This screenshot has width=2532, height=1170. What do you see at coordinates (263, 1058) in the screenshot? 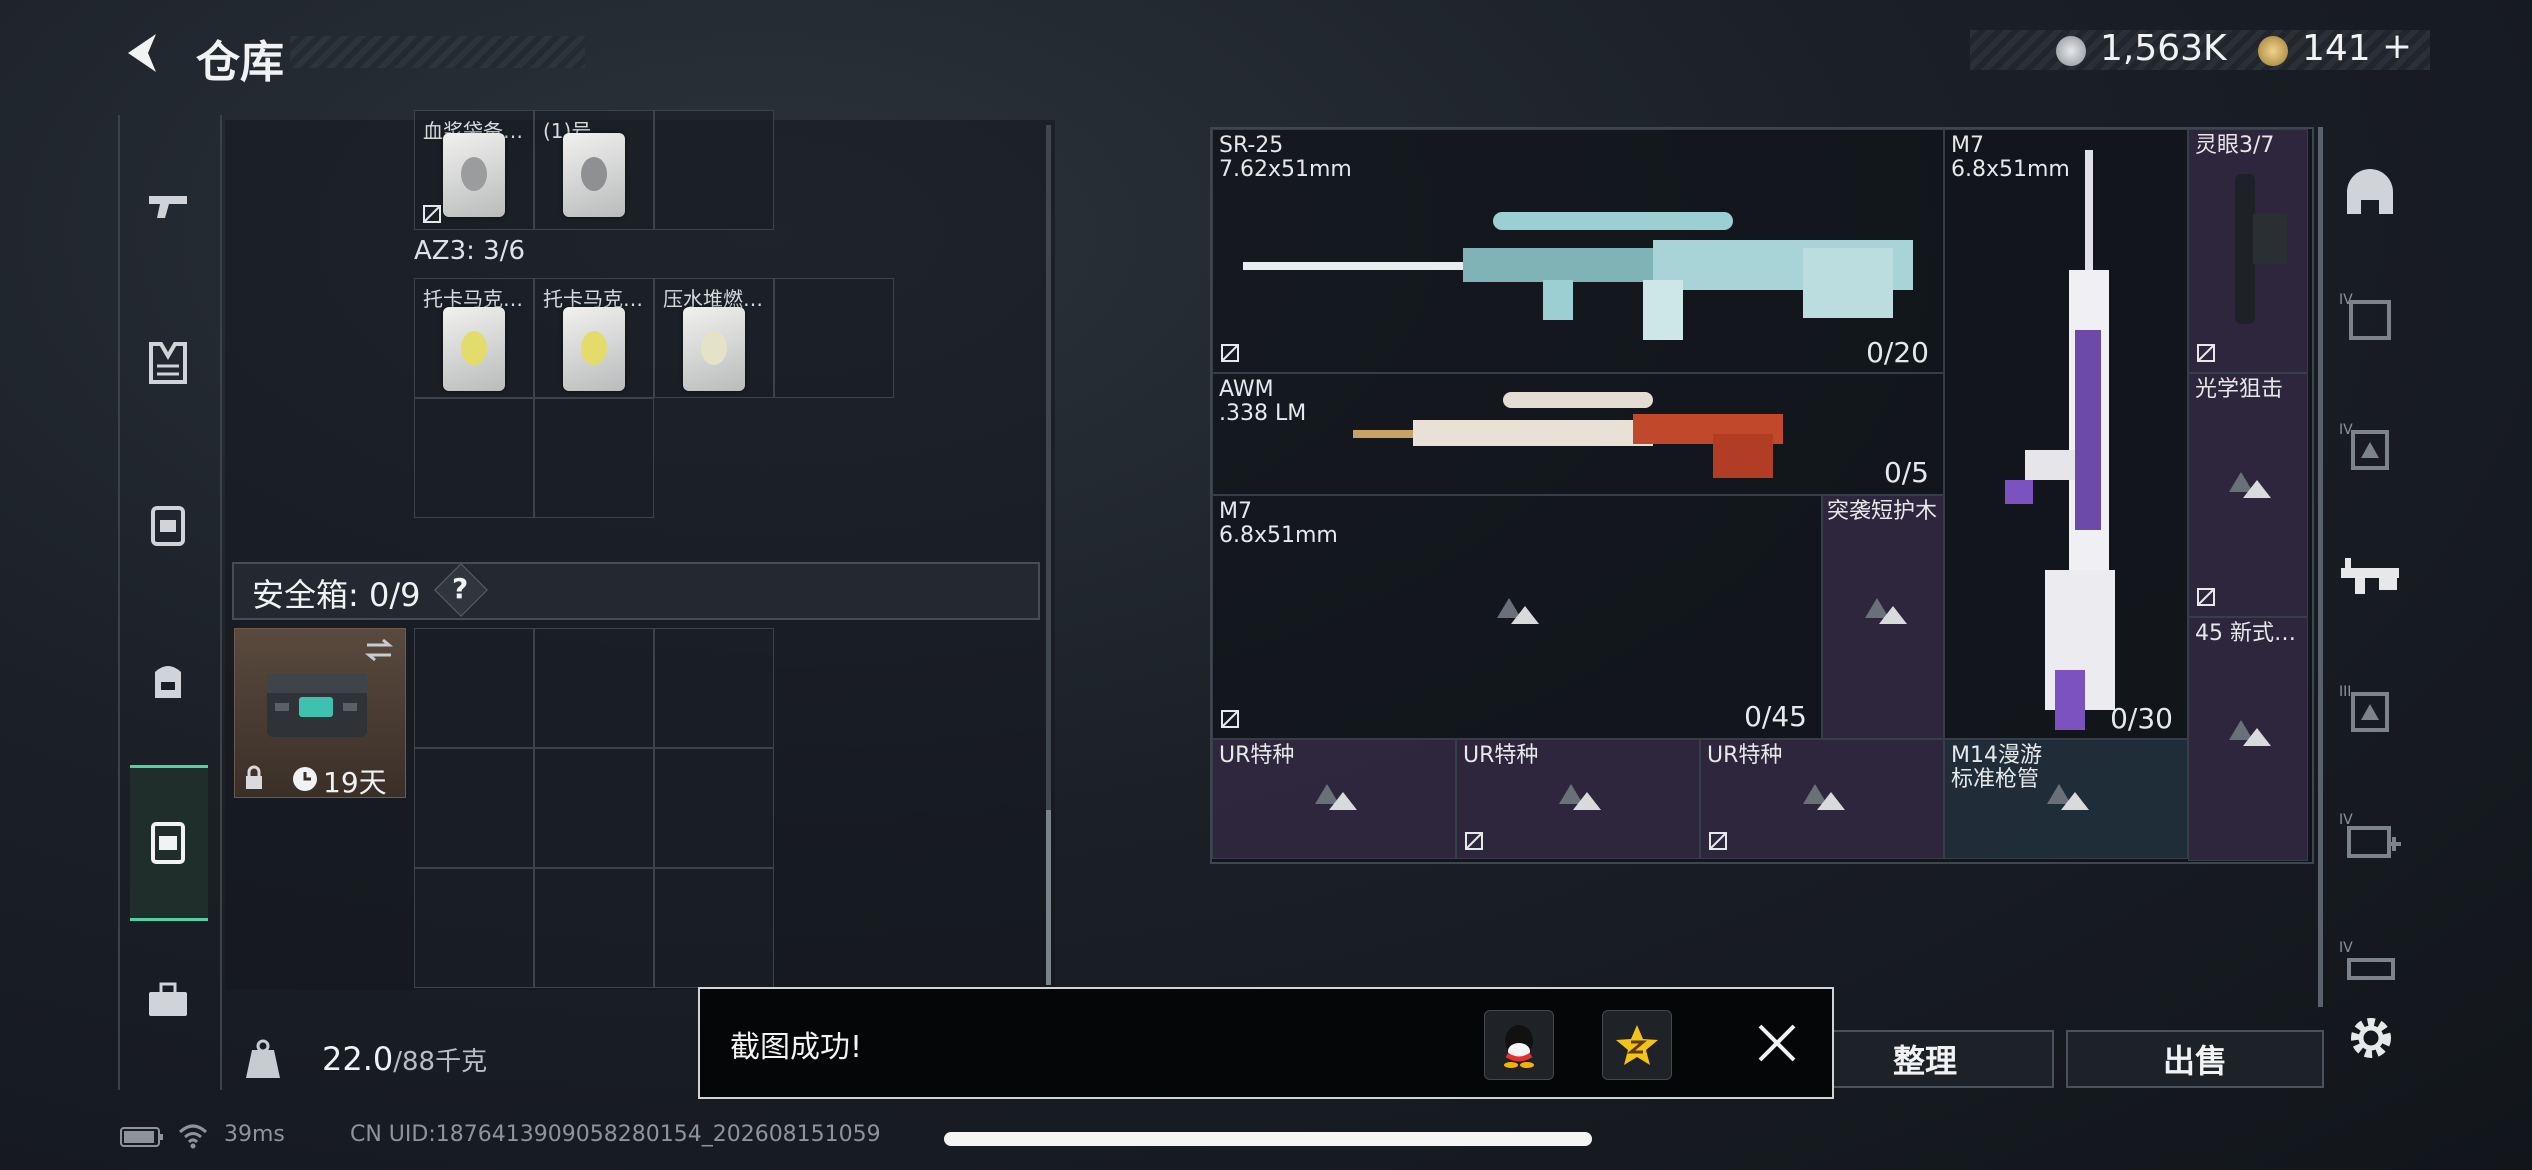
I see `weight-icon` at bounding box center [263, 1058].